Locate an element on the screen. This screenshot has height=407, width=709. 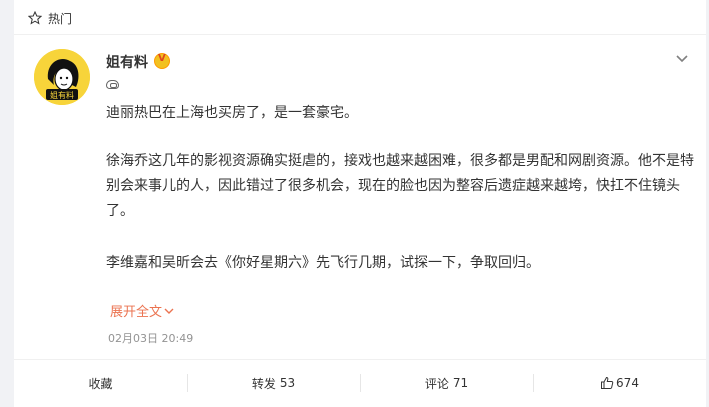
weibo-source-icon is located at coordinates (112, 84).